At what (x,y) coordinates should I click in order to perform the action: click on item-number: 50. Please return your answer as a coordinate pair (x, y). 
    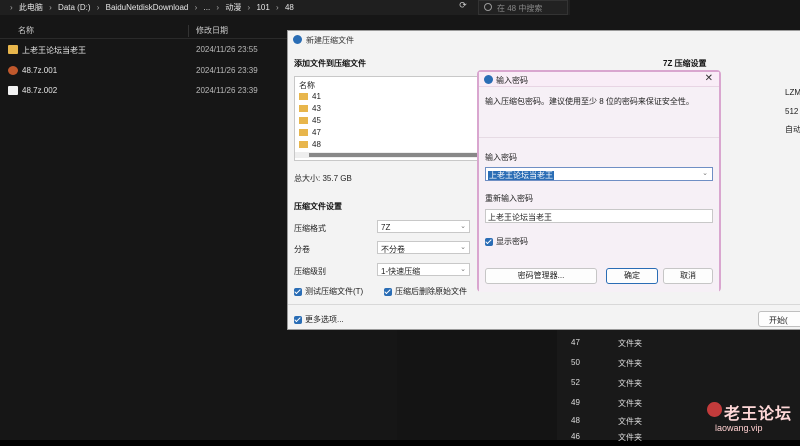
    Looking at the image, I should click on (575, 362).